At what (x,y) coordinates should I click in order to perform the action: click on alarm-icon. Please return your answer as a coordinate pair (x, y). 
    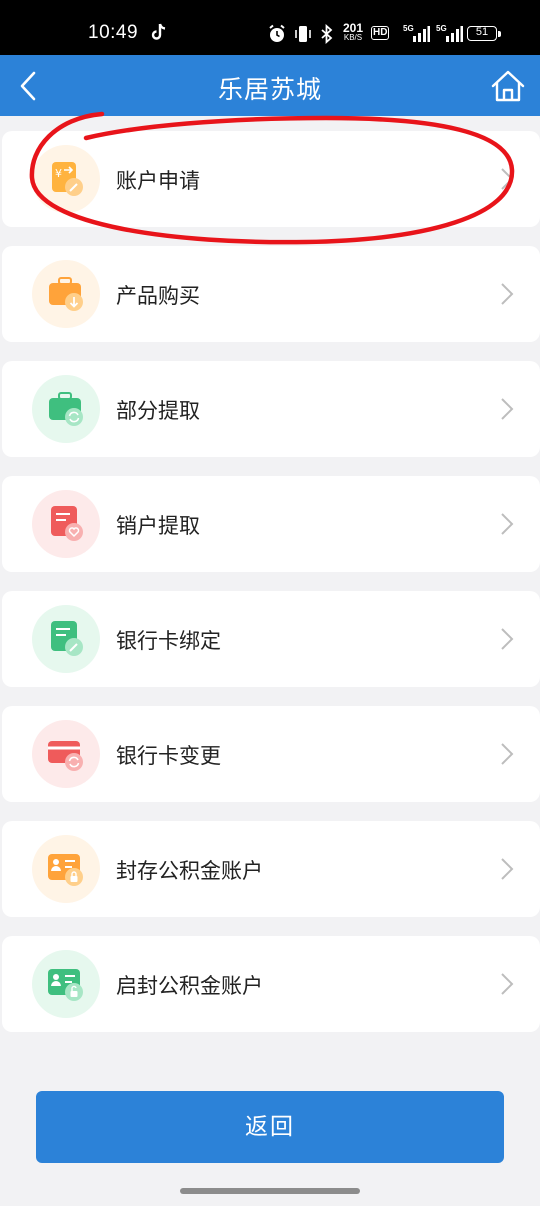
    Looking at the image, I should click on (277, 33).